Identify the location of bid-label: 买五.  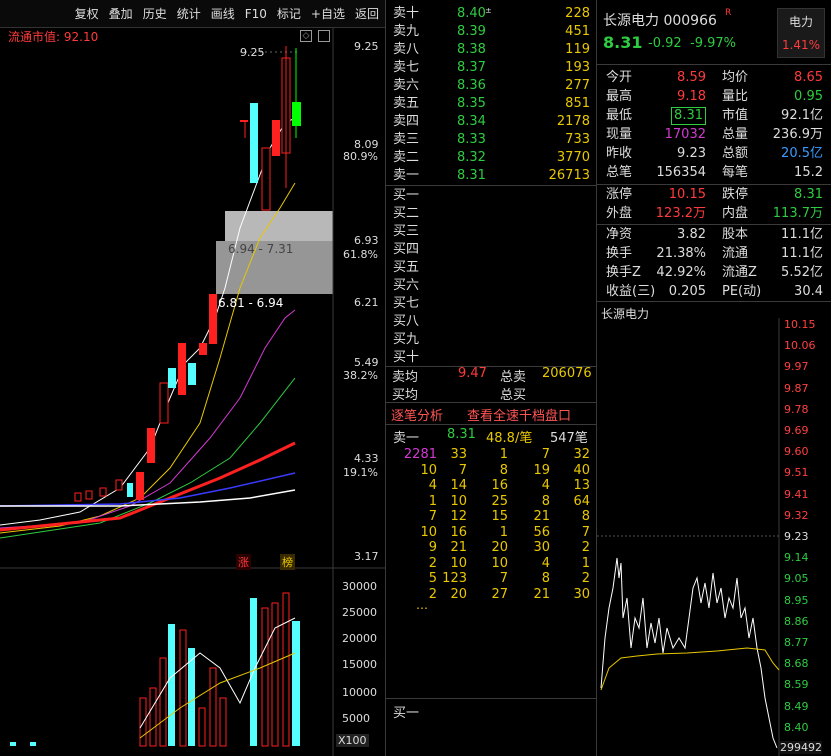
(406, 267).